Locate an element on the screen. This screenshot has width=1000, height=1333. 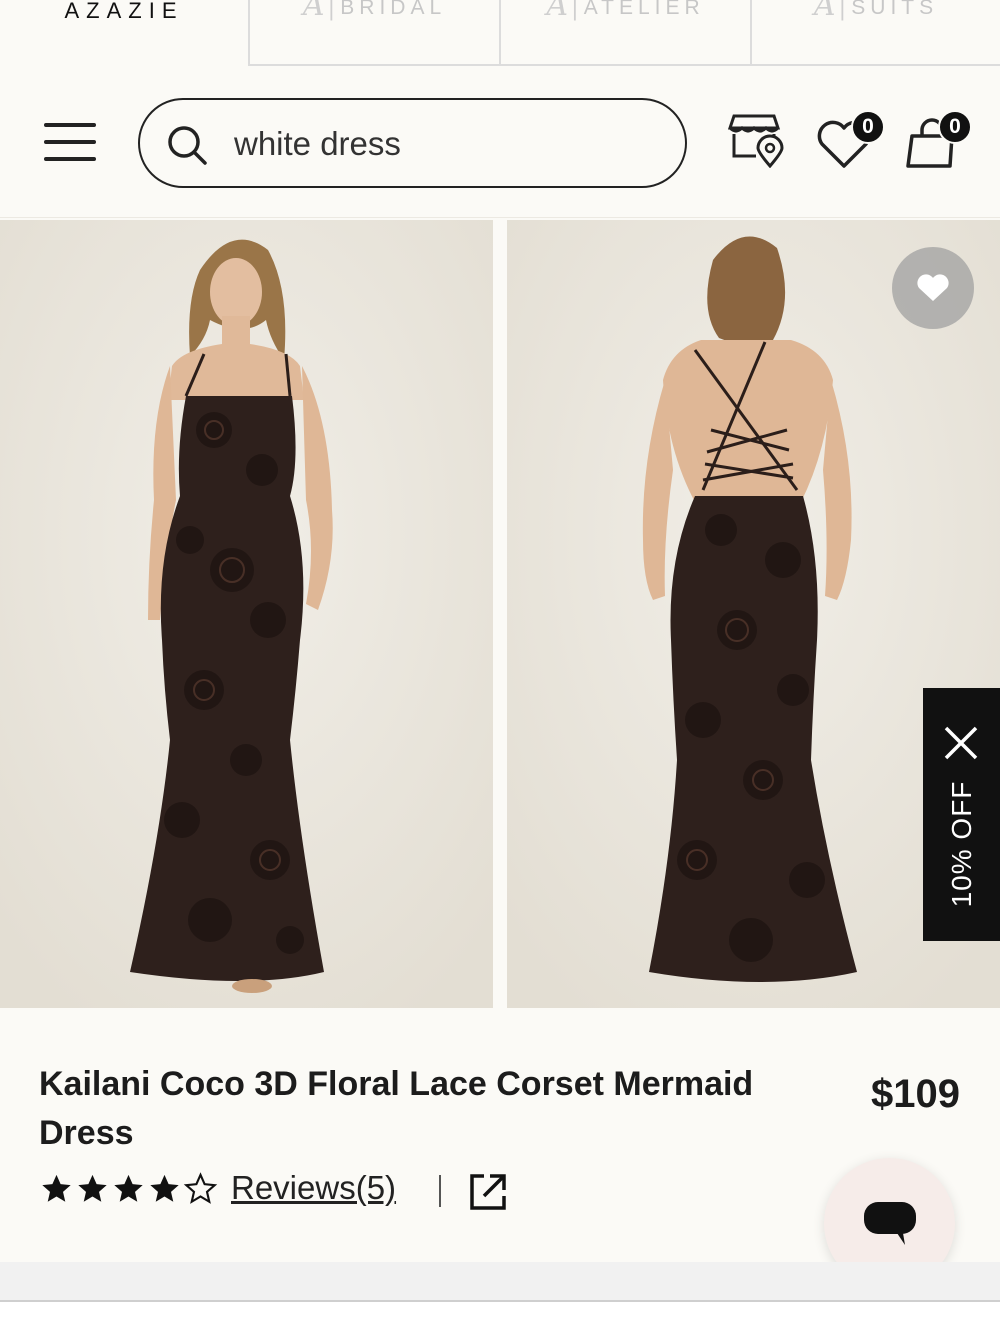
wishlist-count-badge: 0 is located at coordinates (868, 127).